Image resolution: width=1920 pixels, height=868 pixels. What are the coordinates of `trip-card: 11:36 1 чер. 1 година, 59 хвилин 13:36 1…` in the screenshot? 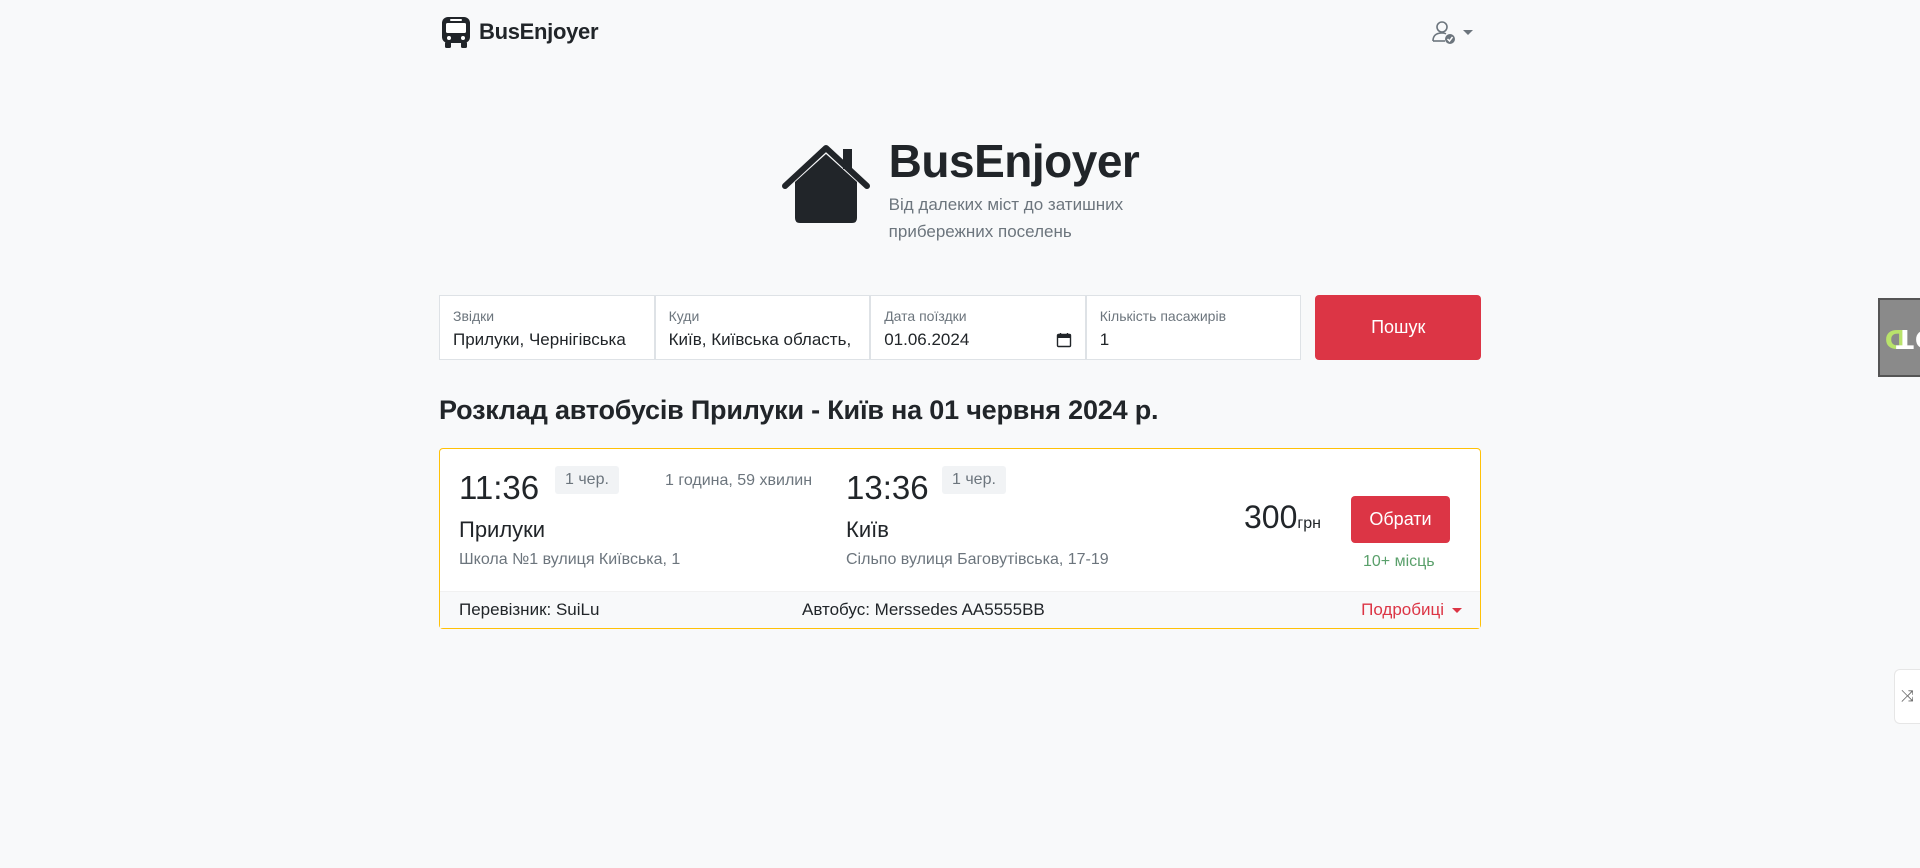 It's located at (960, 538).